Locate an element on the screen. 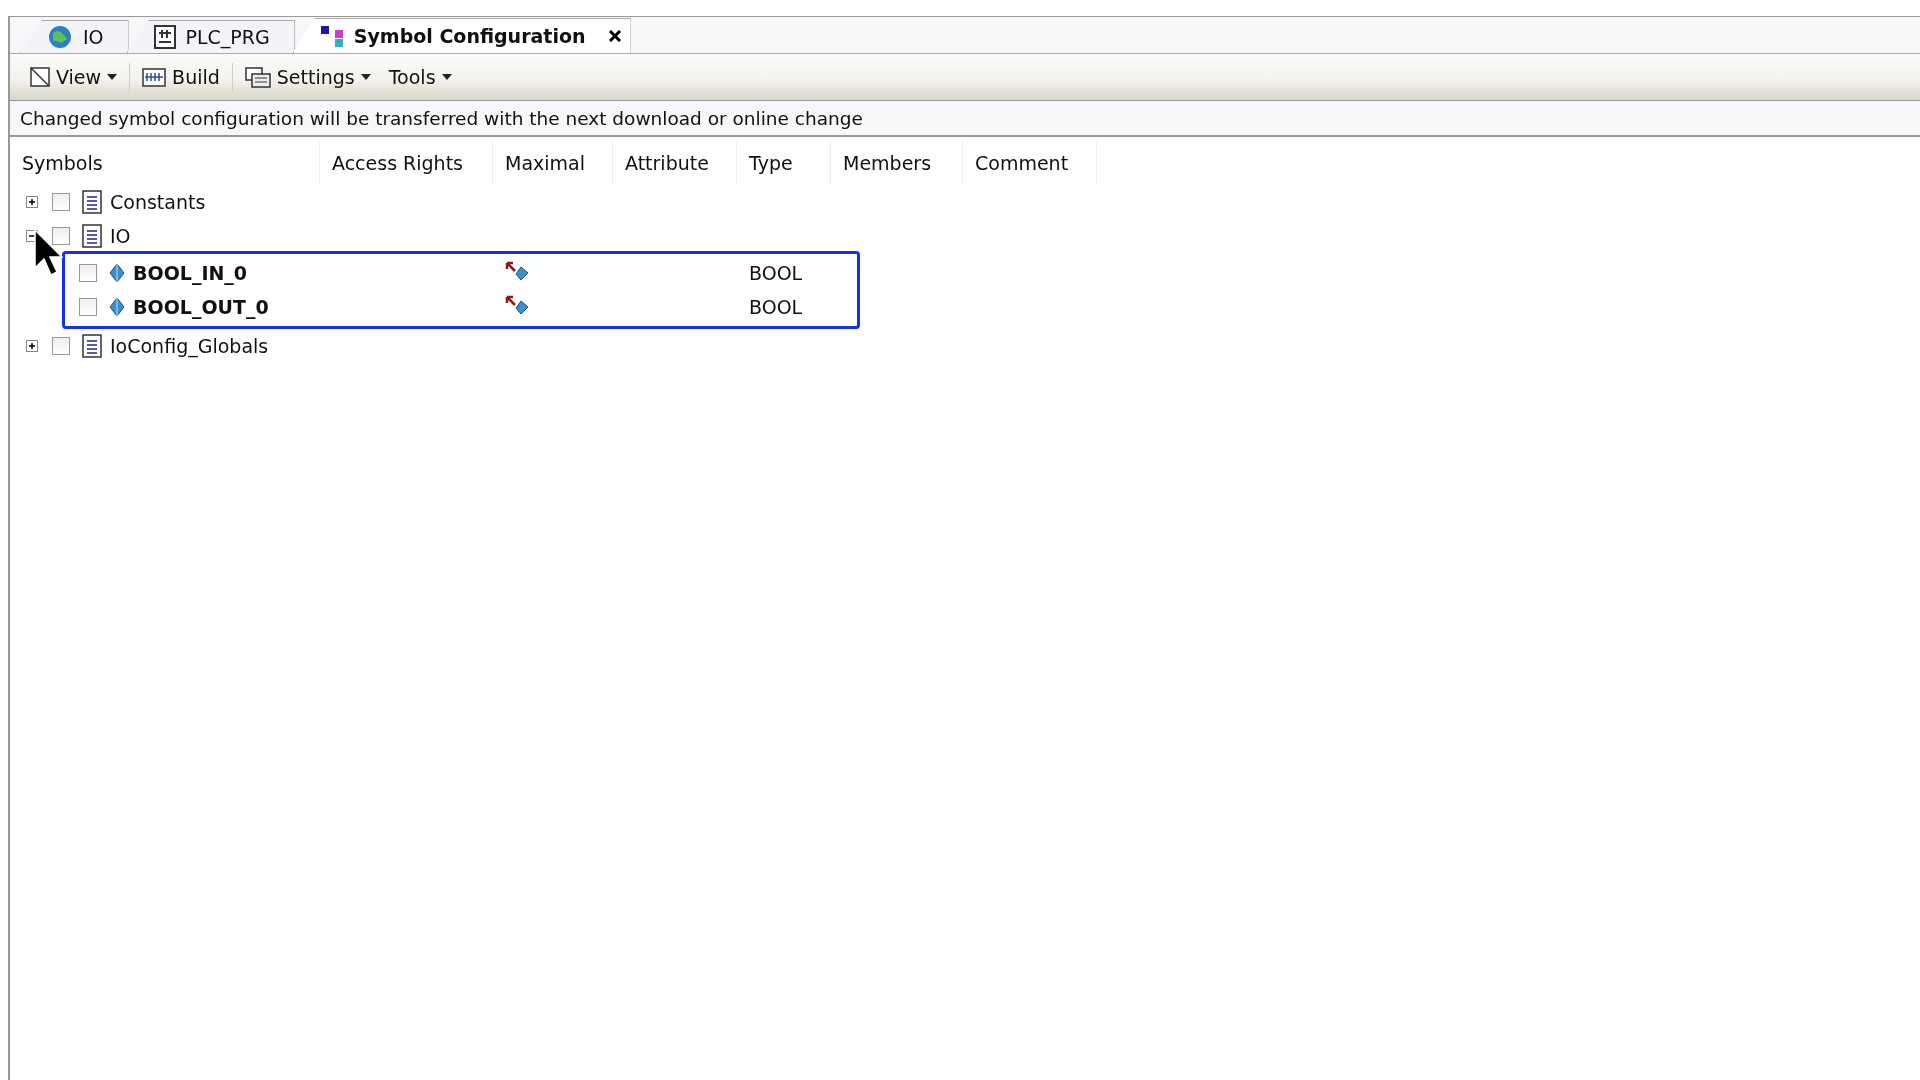 The image size is (1920, 1080). column-header: Type is located at coordinates (784, 163).